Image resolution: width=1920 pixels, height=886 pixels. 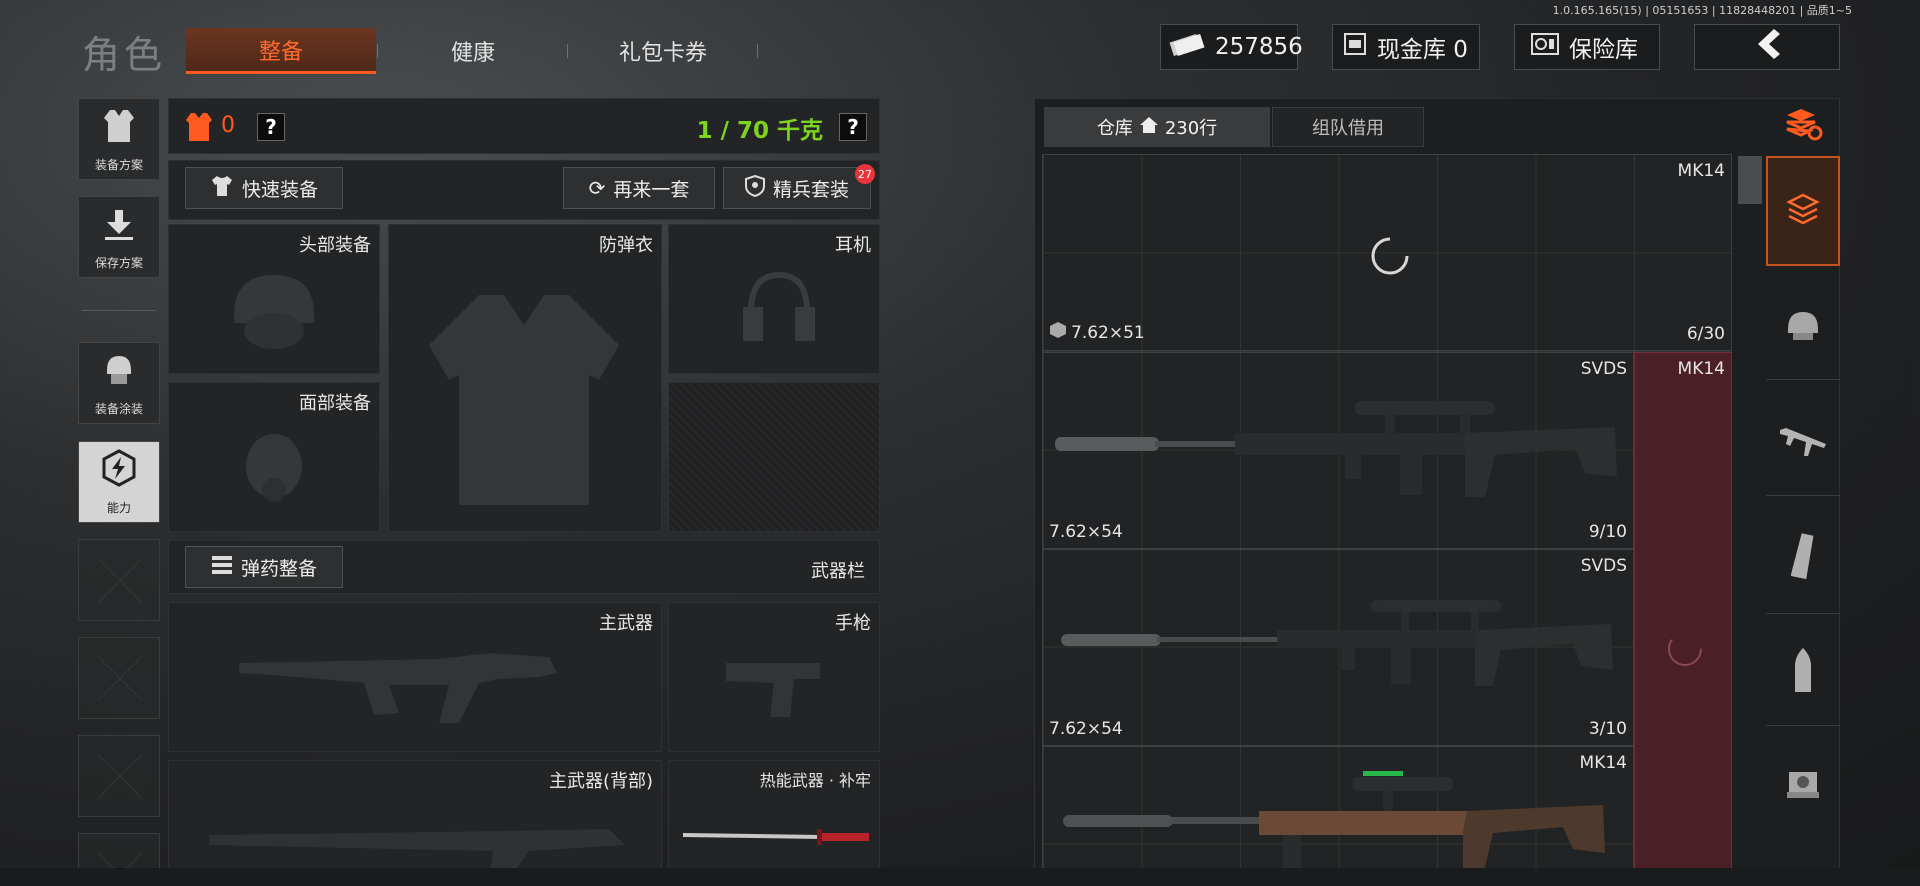 What do you see at coordinates (853, 623) in the screenshot?
I see `pistol-slot-label: 手枪` at bounding box center [853, 623].